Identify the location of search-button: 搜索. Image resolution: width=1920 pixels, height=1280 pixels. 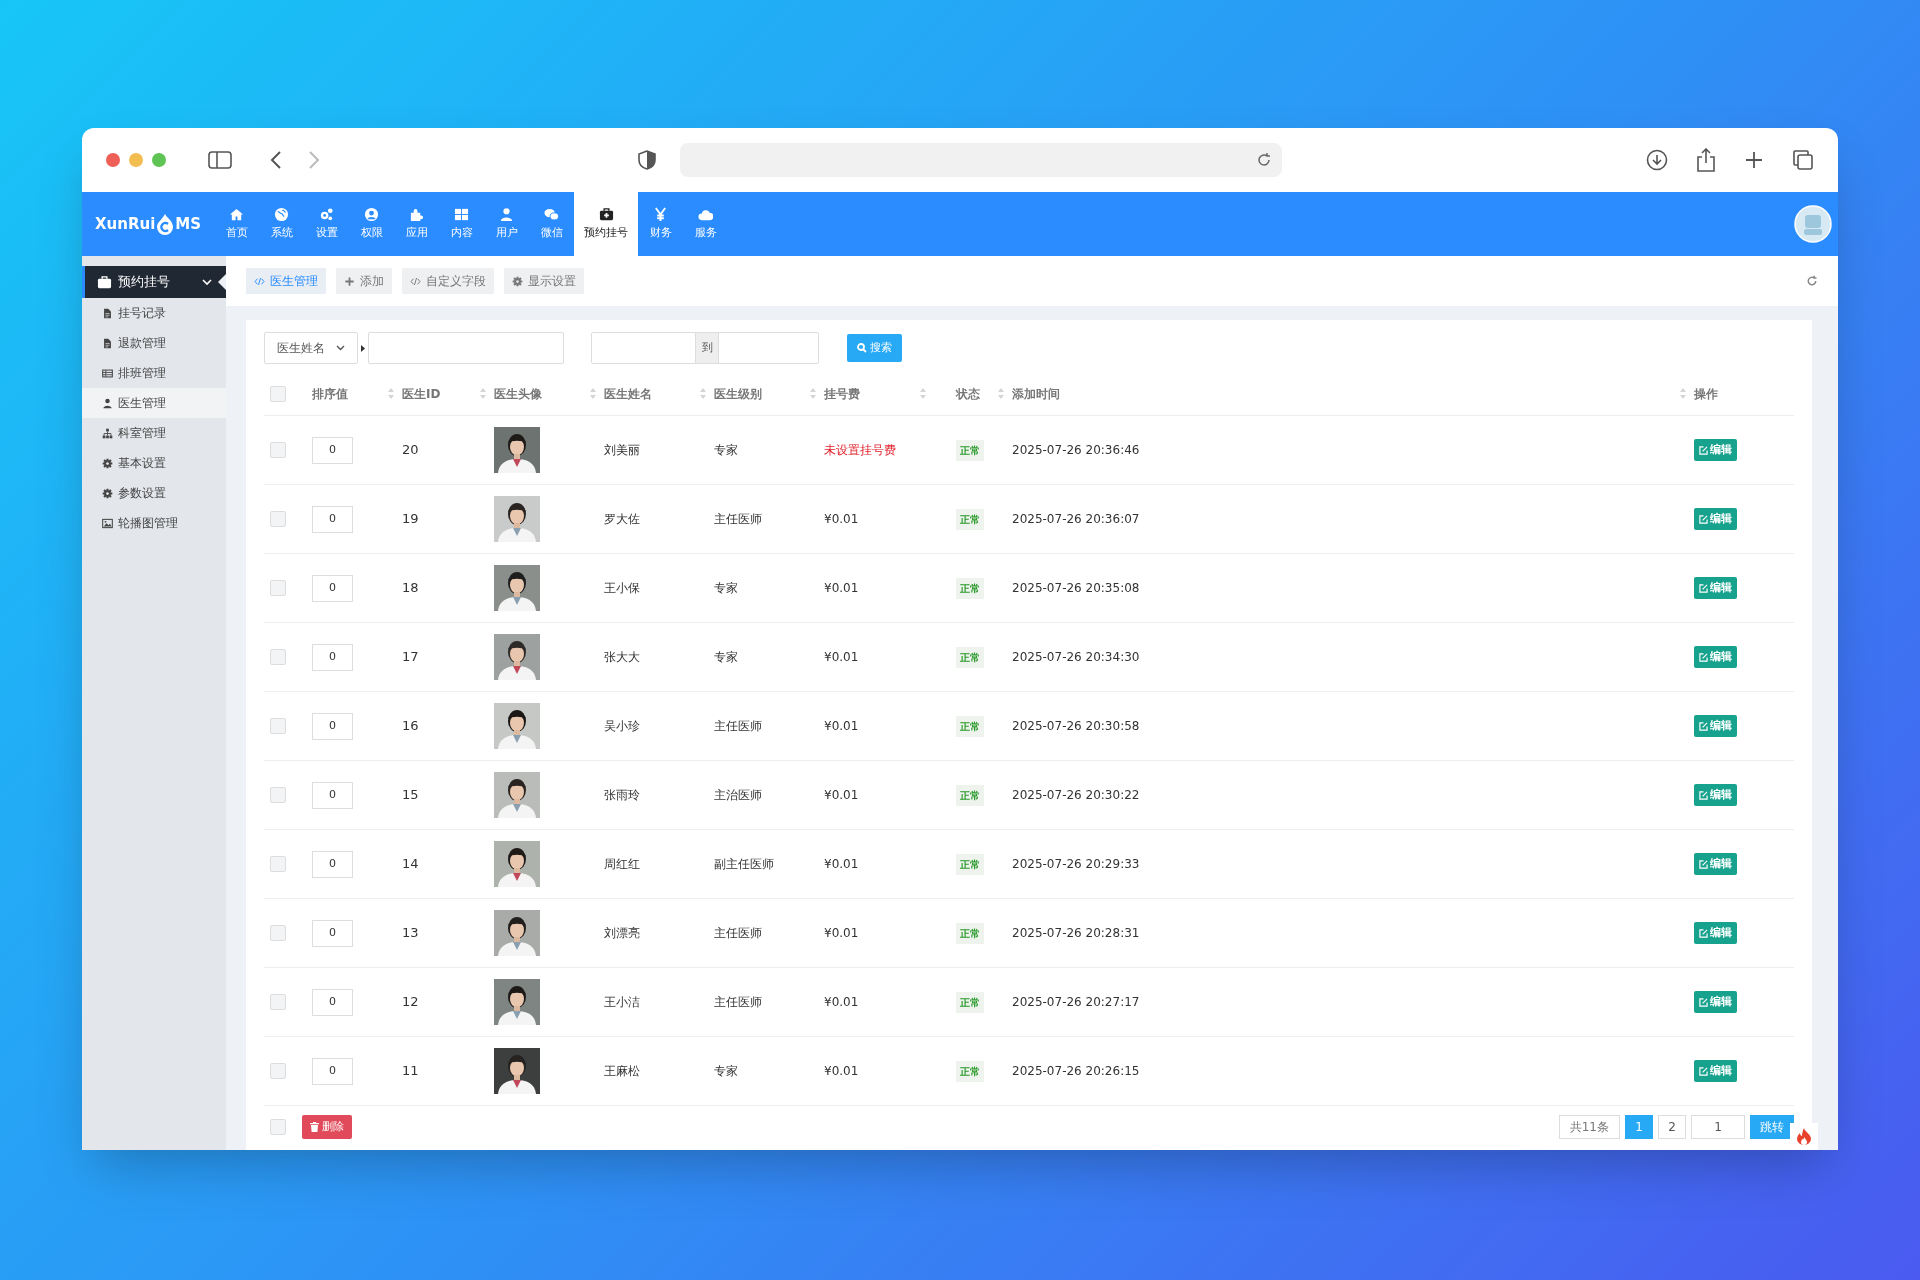
(874, 348).